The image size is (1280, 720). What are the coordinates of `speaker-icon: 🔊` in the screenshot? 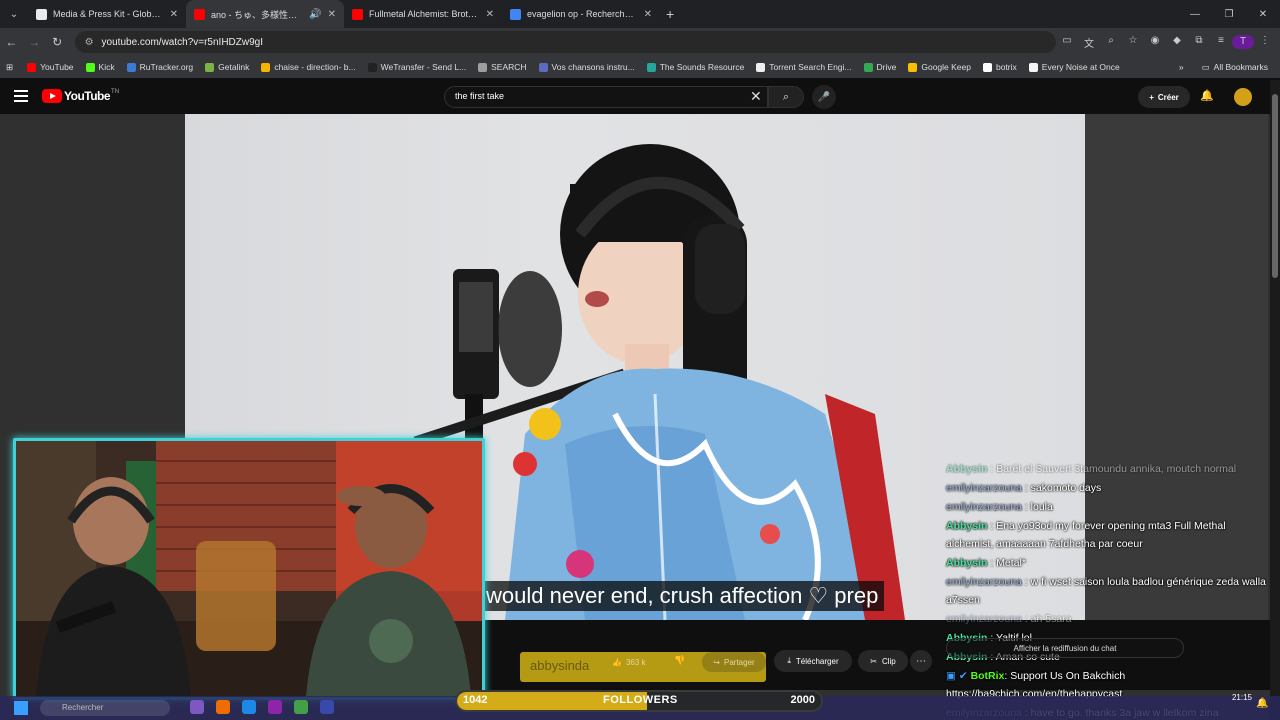 It's located at (315, 14).